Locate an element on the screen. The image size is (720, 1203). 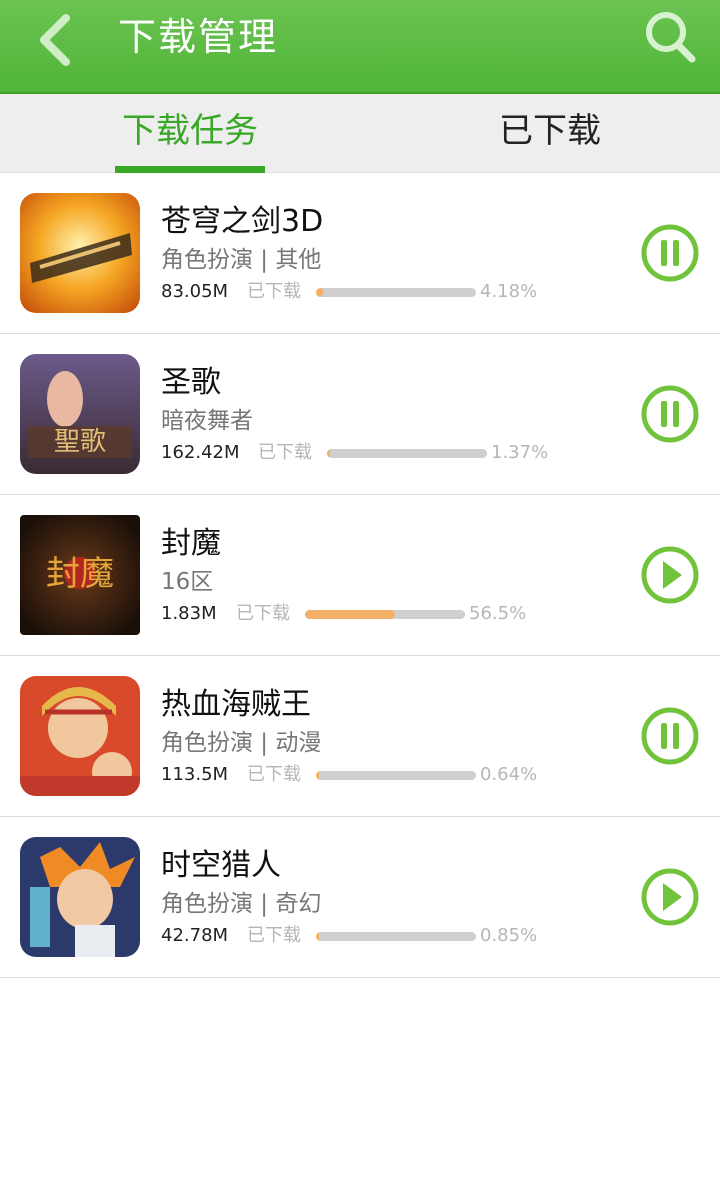
list-item: 热血海贼王 角色扮演 | 动漫 113.5M 已下载 0.64% is located at coordinates (360, 736).